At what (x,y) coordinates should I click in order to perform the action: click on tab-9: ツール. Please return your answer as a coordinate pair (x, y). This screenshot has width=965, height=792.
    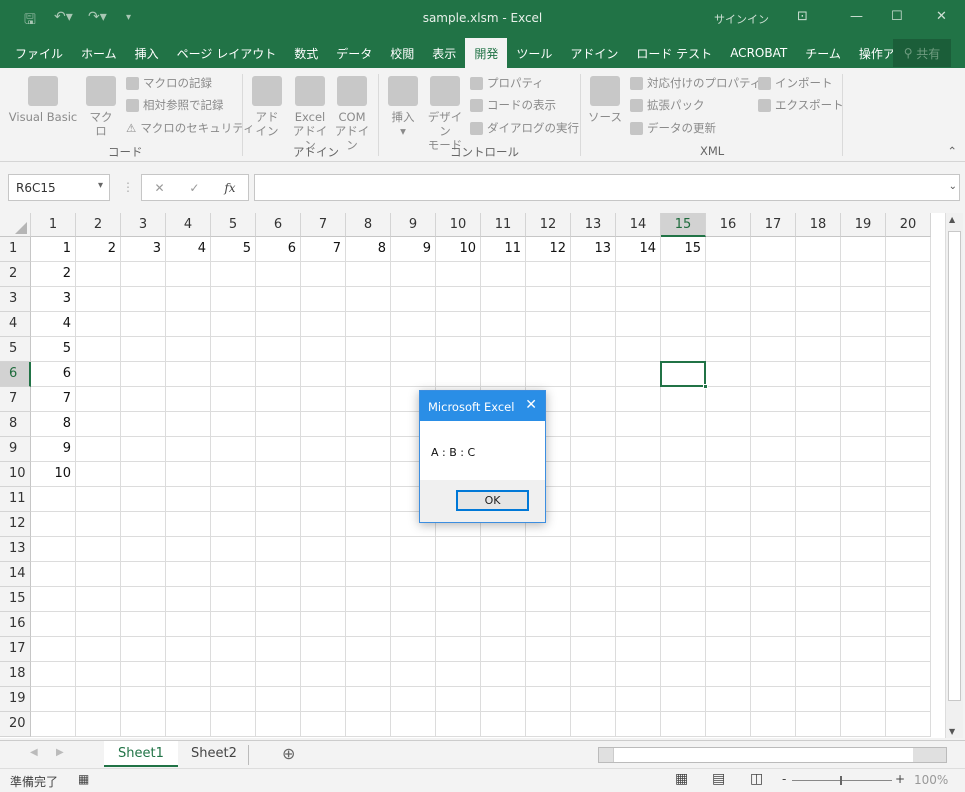
    Looking at the image, I should click on (534, 53).